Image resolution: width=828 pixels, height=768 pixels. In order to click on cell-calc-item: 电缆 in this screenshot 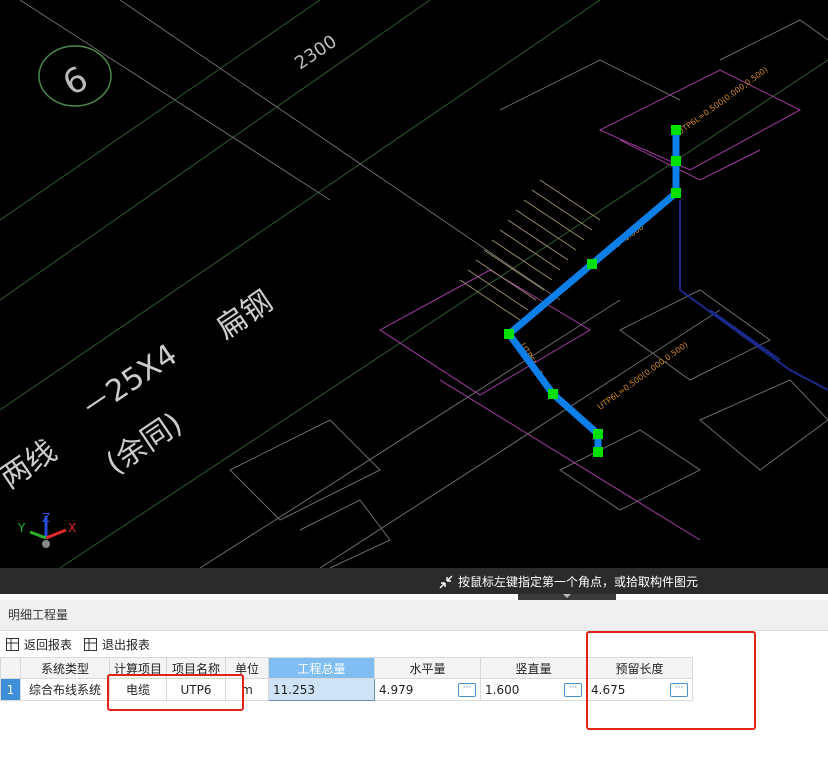, I will do `click(138, 689)`.